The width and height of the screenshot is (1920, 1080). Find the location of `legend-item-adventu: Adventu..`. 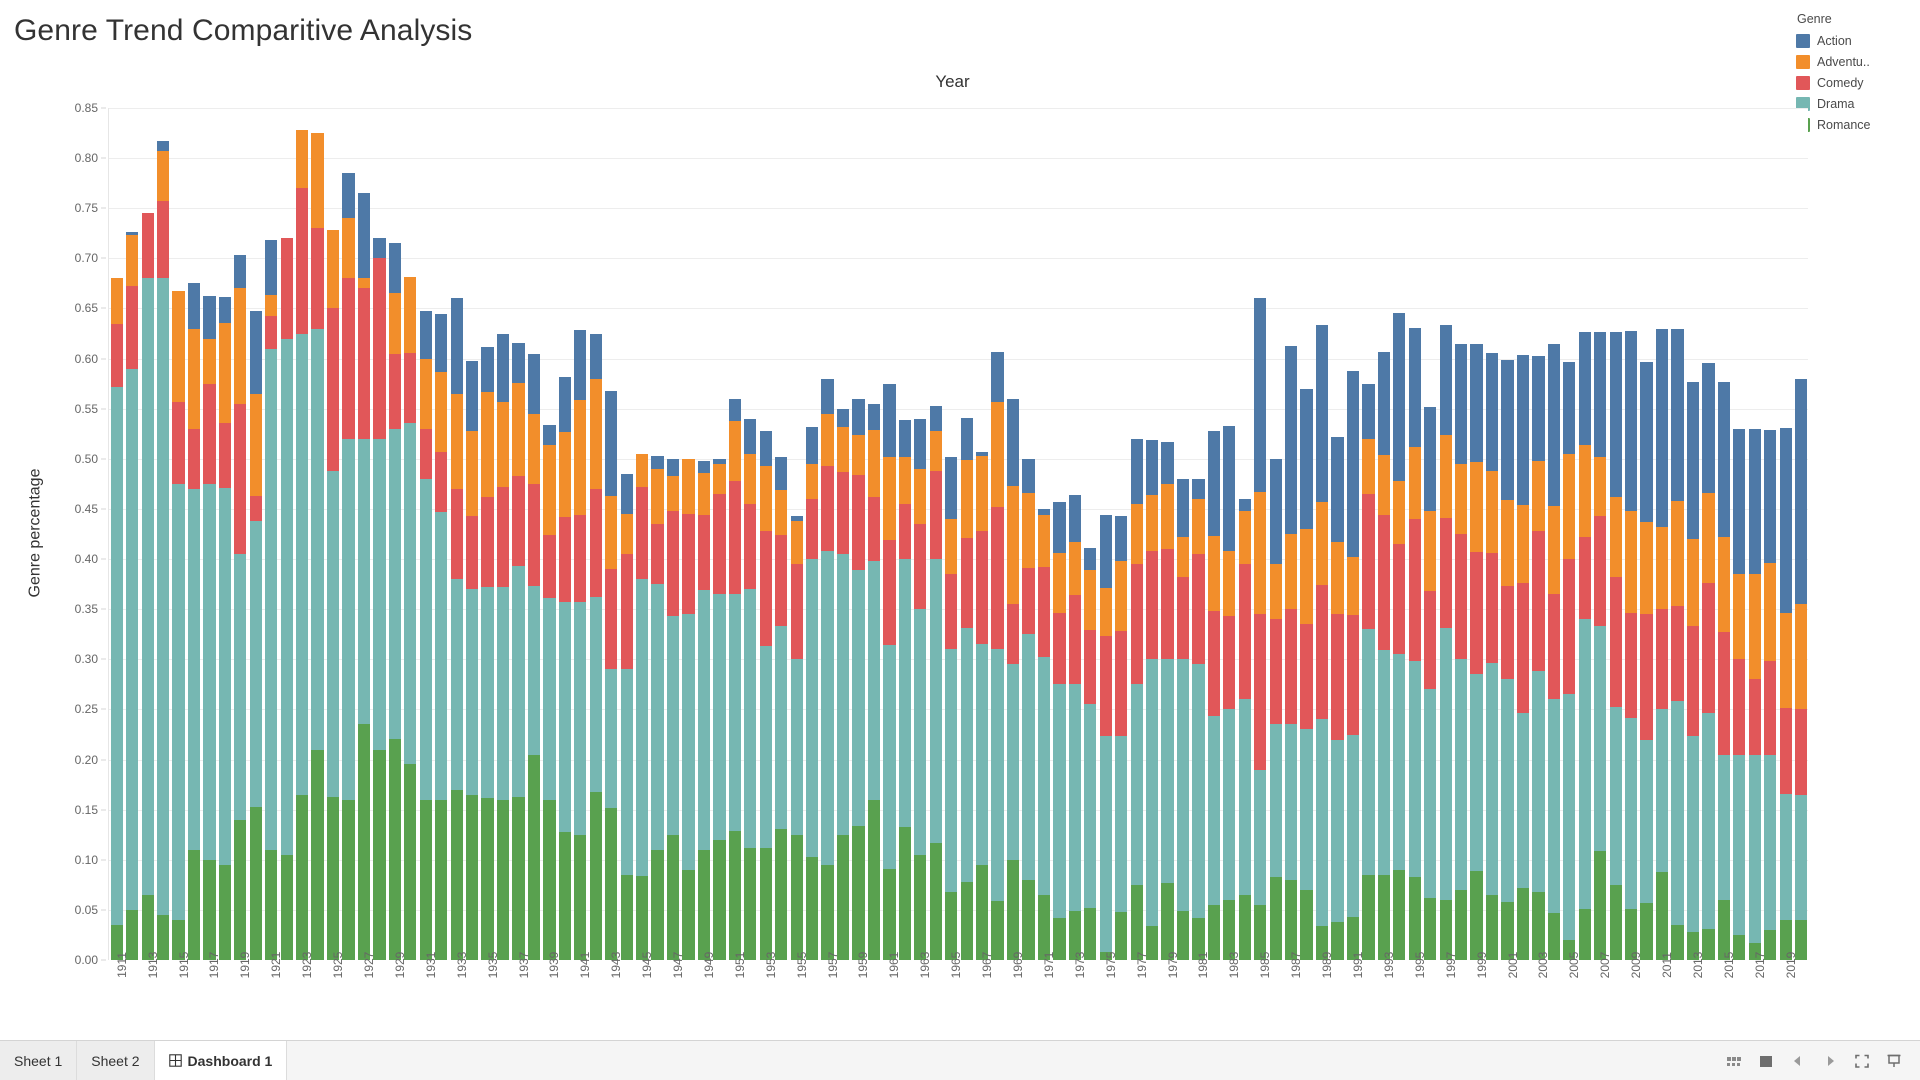

legend-item-adventu: Adventu.. is located at coordinates (1856, 61).